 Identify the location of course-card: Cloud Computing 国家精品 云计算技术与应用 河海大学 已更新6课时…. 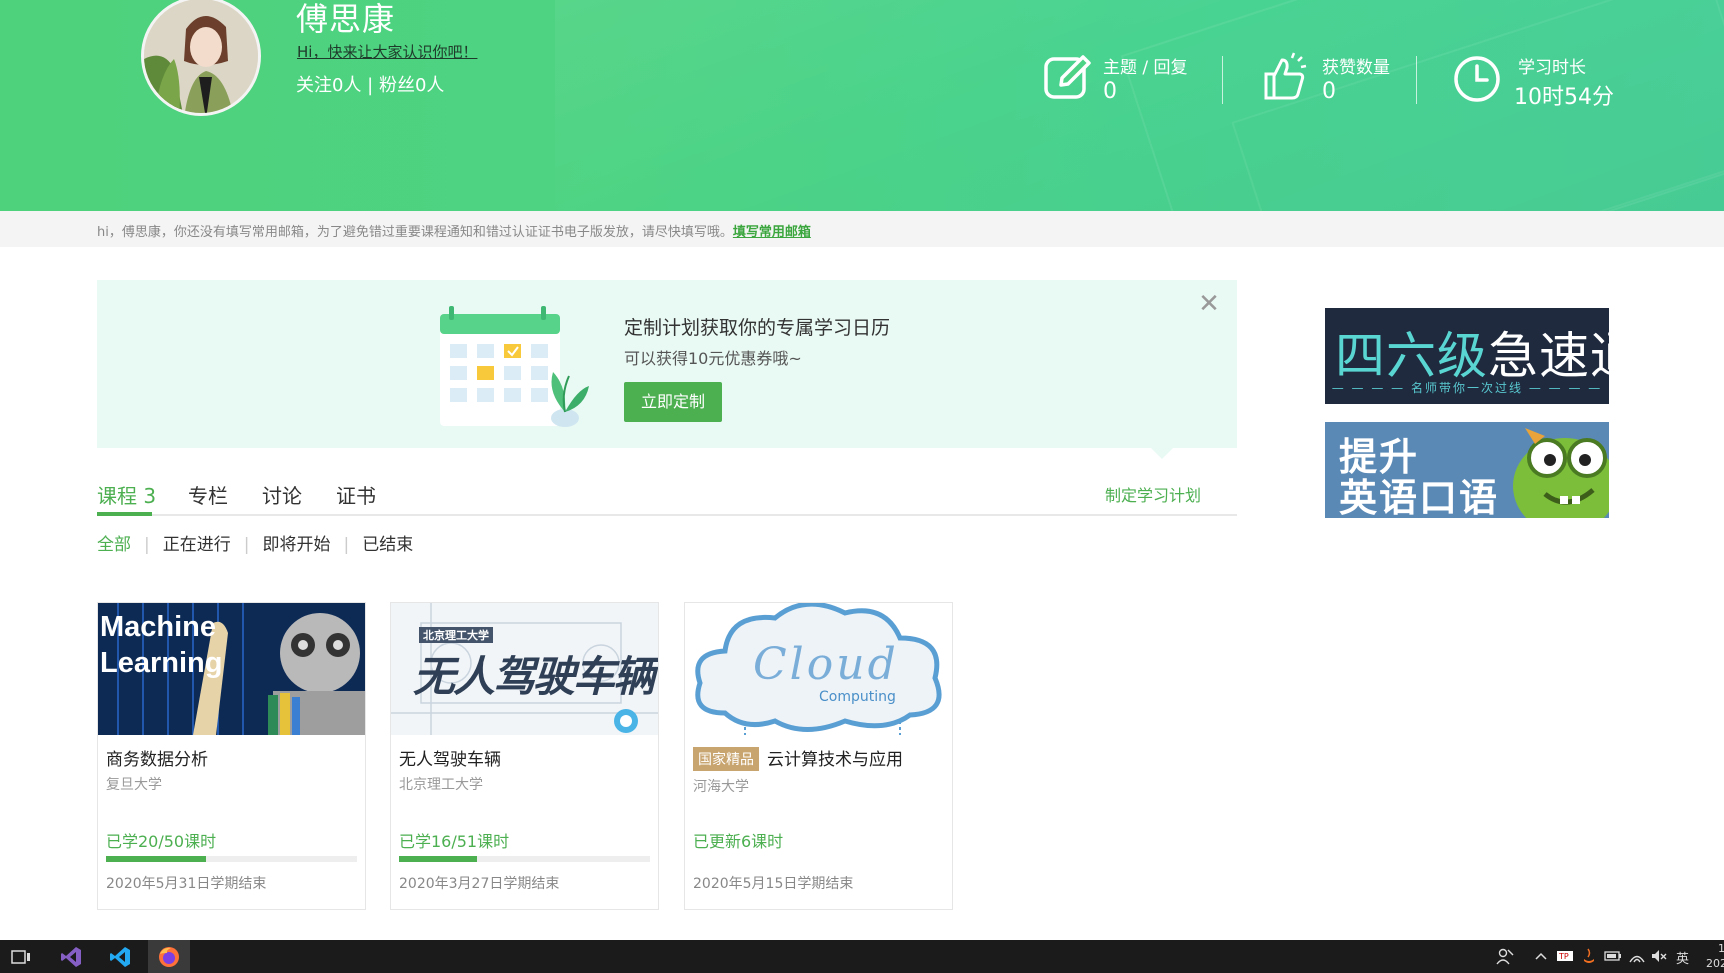
(818, 756).